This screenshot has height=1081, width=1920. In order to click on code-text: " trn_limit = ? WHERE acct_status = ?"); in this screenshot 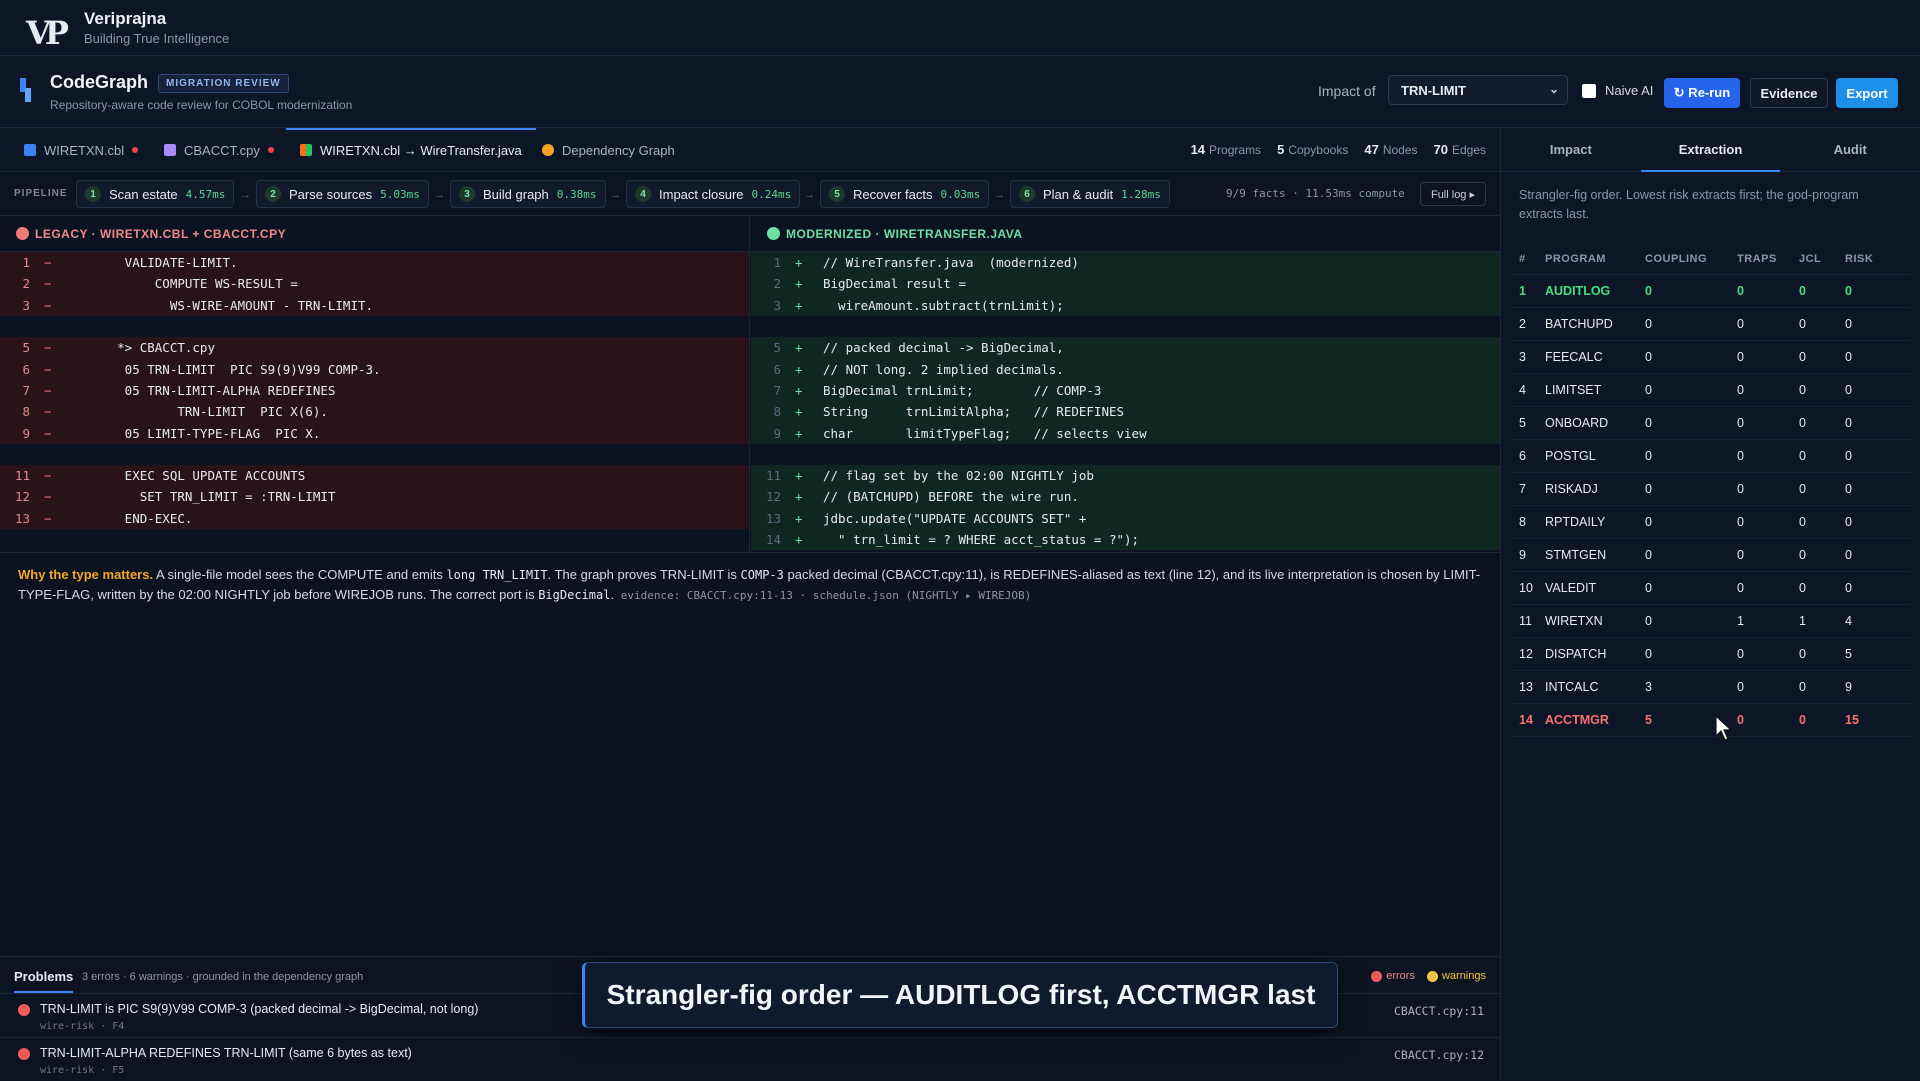, I will do `click(981, 539)`.